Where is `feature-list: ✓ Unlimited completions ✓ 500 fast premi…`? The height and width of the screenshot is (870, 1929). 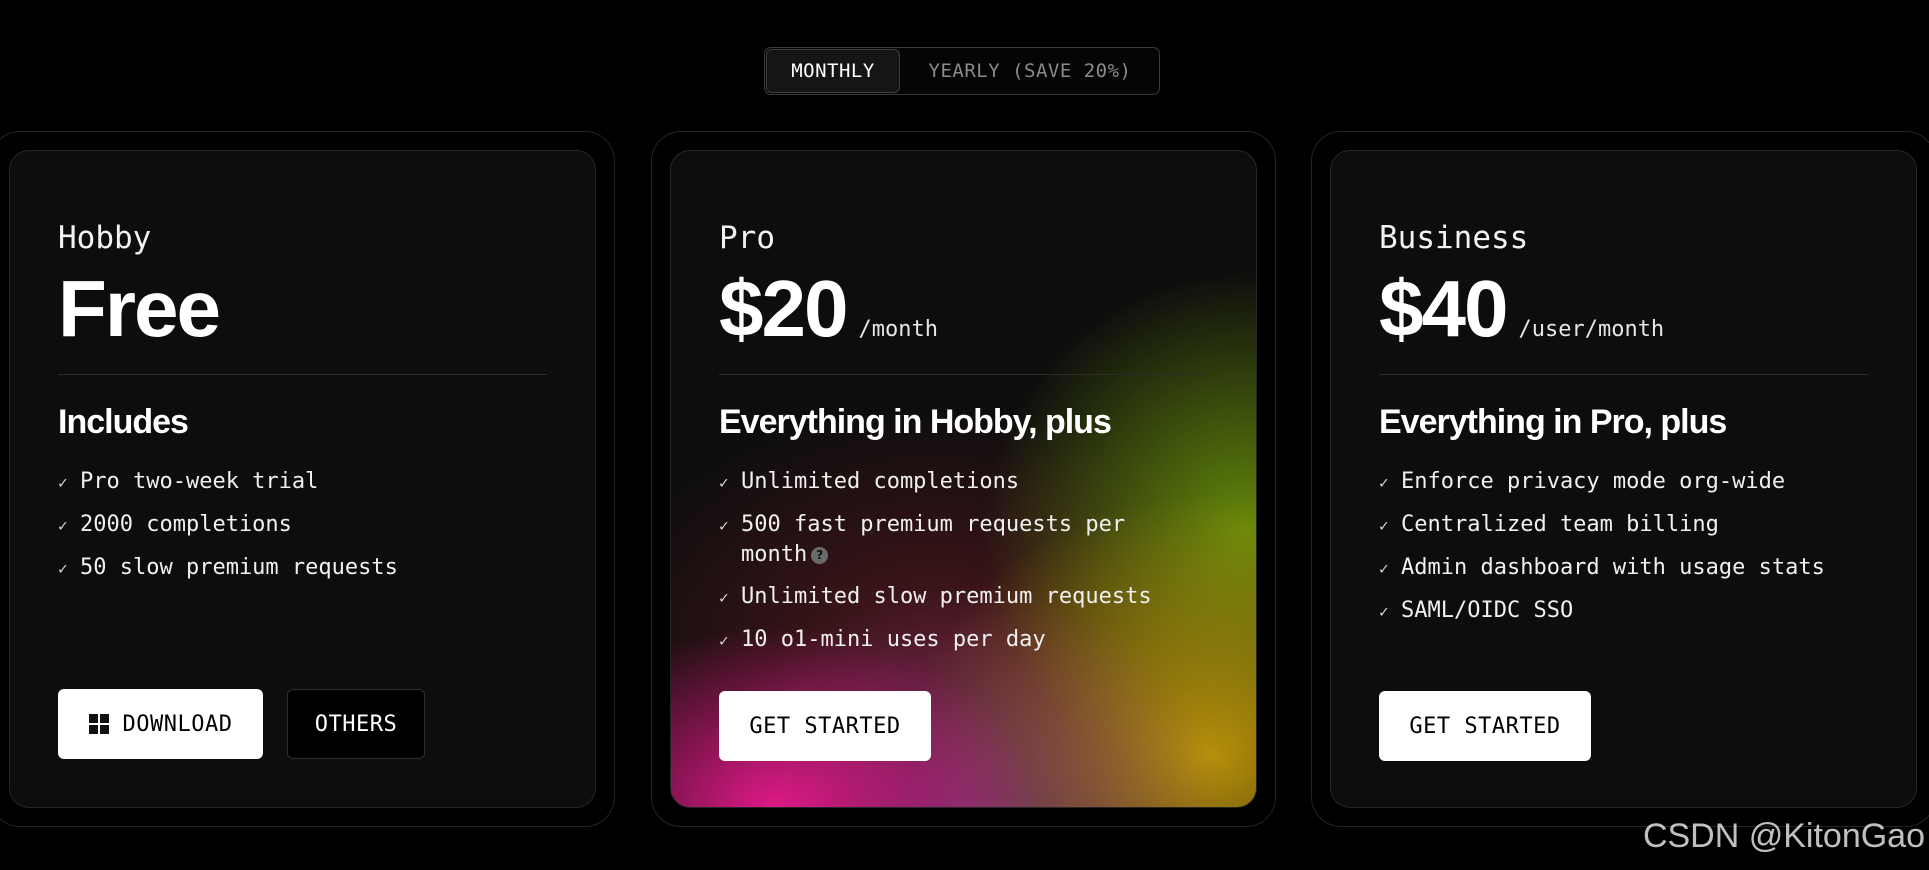
feature-list: ✓ Unlimited completions ✓ 500 fast premi… is located at coordinates (978, 567).